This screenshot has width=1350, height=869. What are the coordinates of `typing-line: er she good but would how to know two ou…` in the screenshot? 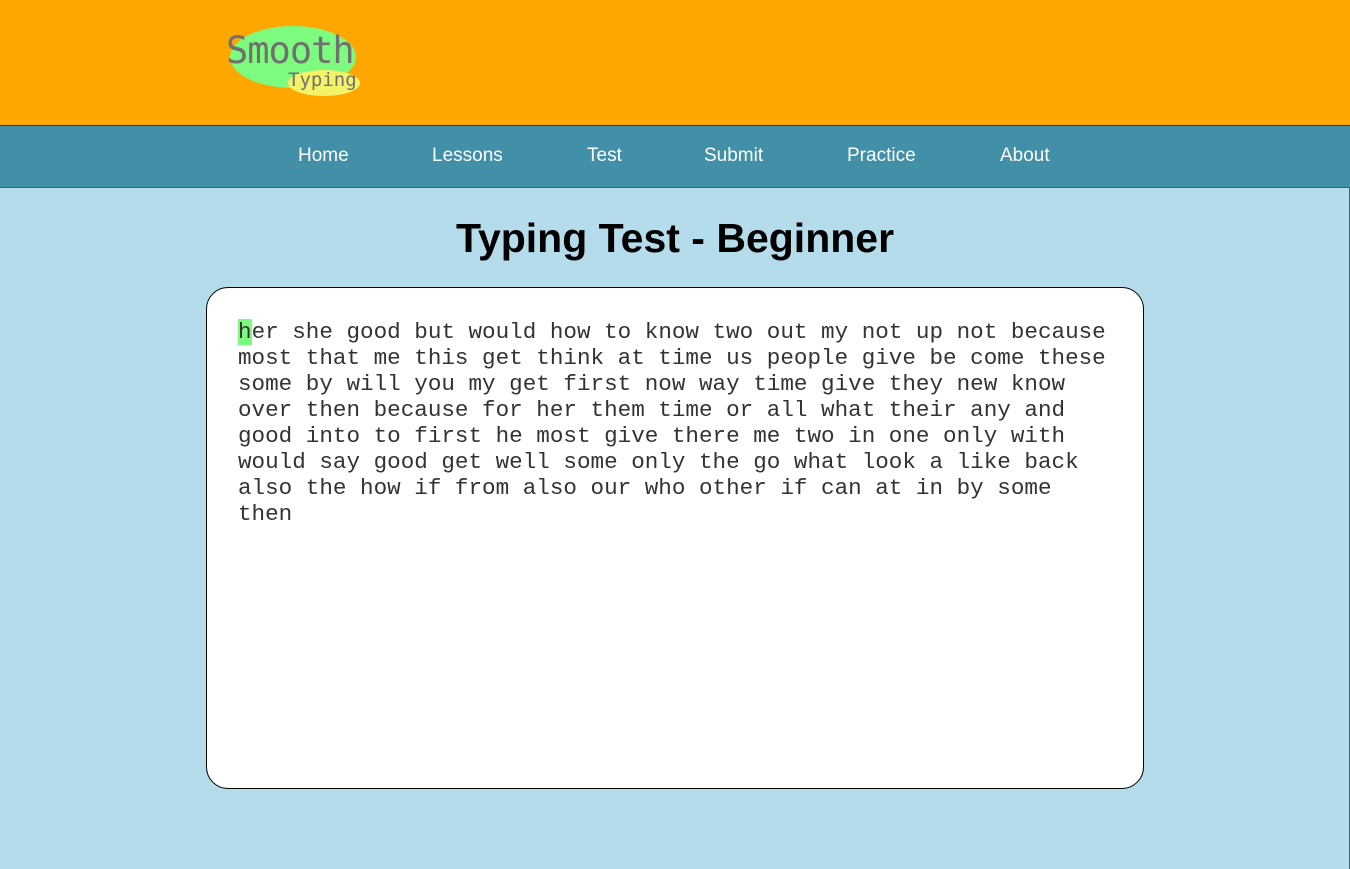 It's located at (678, 332).